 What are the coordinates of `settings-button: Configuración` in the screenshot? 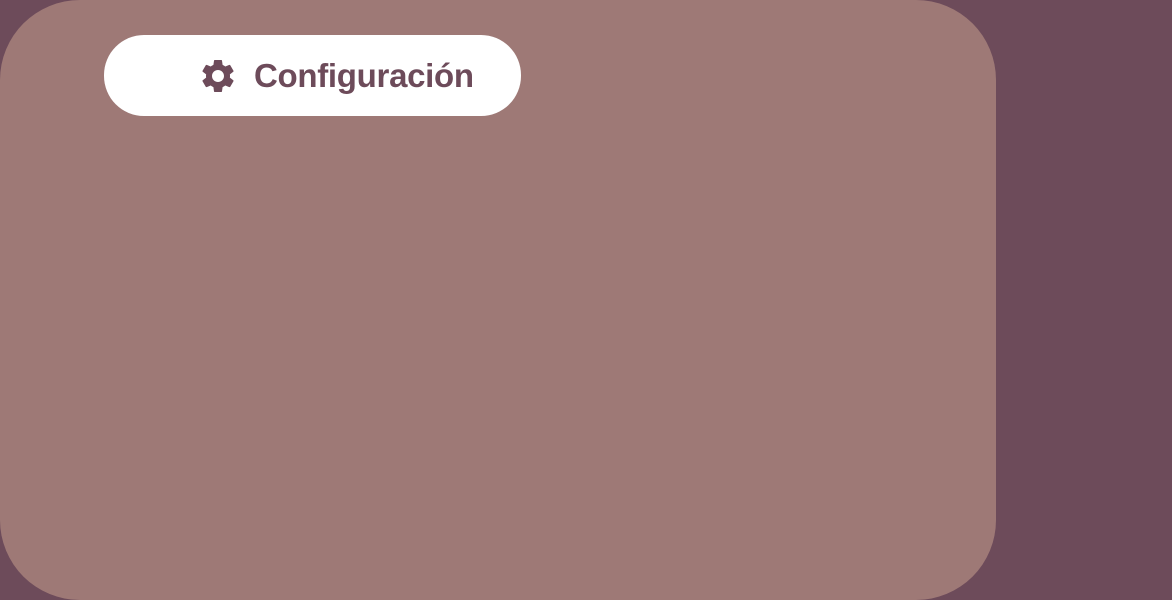 It's located at (312, 75).